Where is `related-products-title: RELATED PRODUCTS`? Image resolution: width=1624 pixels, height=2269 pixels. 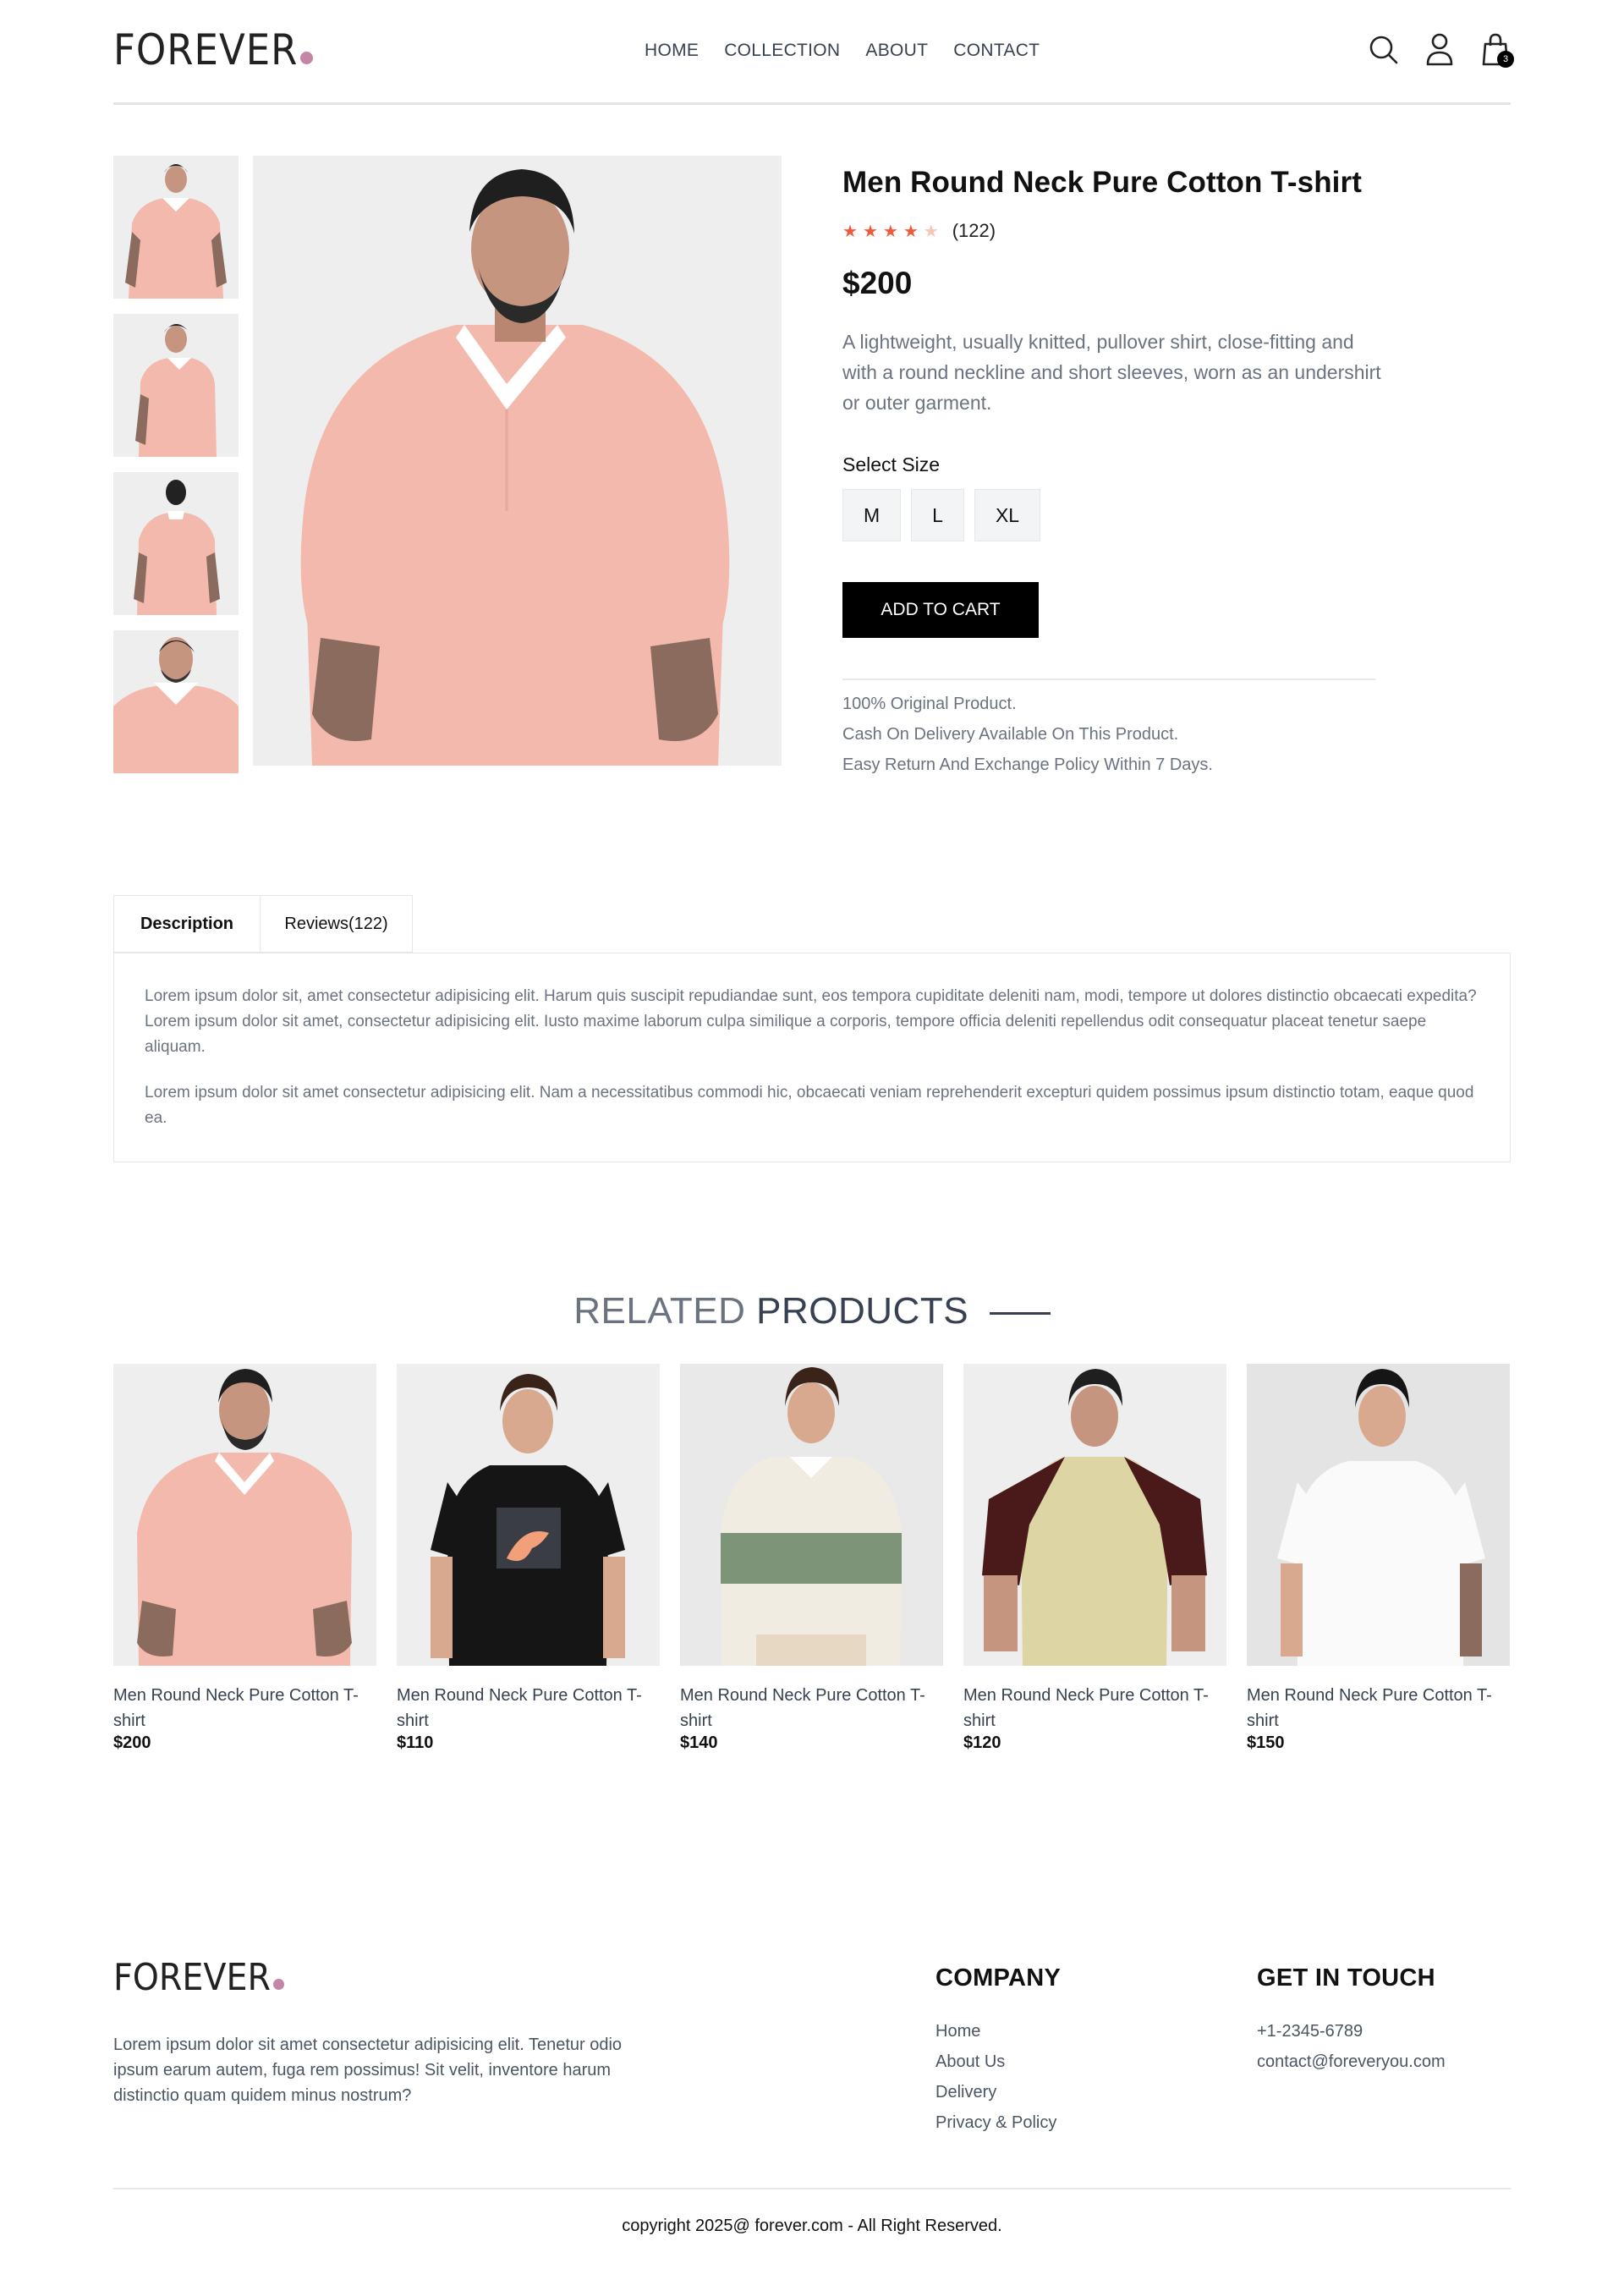
related-products-title: RELATED PRODUCTS is located at coordinates (812, 1311).